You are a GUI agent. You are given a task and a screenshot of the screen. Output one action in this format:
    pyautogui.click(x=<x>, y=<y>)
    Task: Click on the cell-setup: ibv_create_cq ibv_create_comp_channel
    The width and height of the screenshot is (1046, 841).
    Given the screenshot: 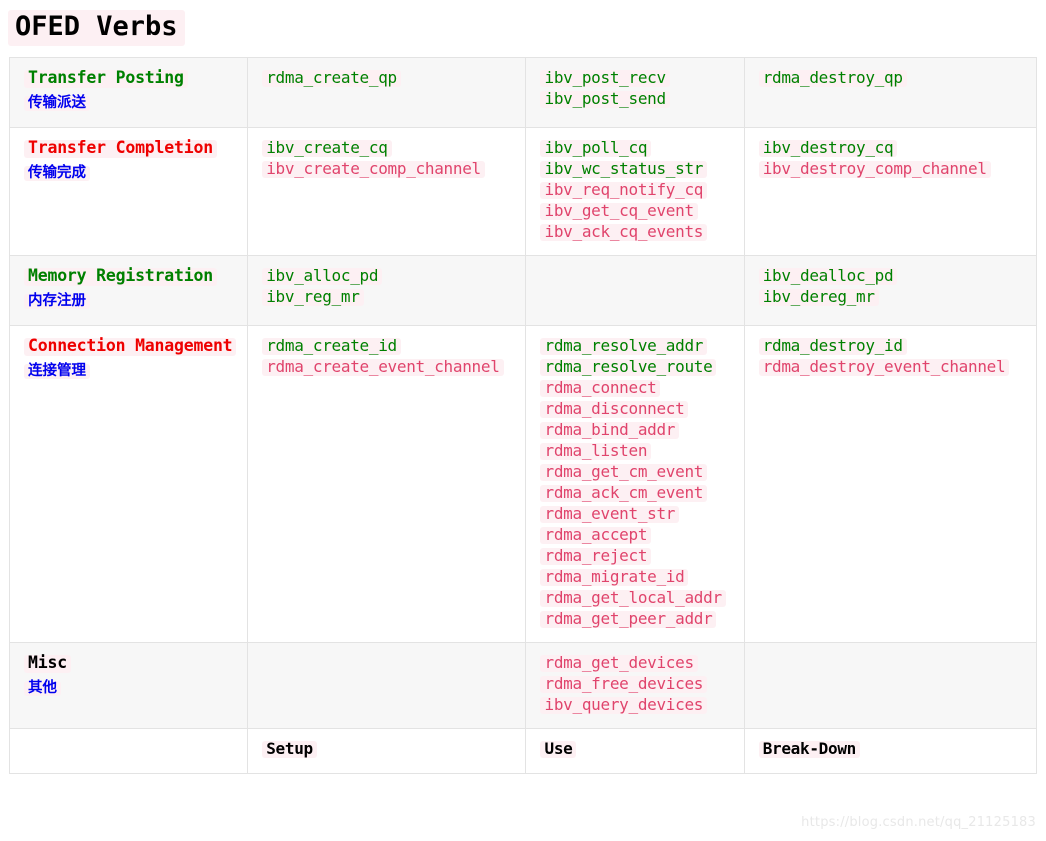 What is the action you would take?
    pyautogui.click(x=387, y=191)
    